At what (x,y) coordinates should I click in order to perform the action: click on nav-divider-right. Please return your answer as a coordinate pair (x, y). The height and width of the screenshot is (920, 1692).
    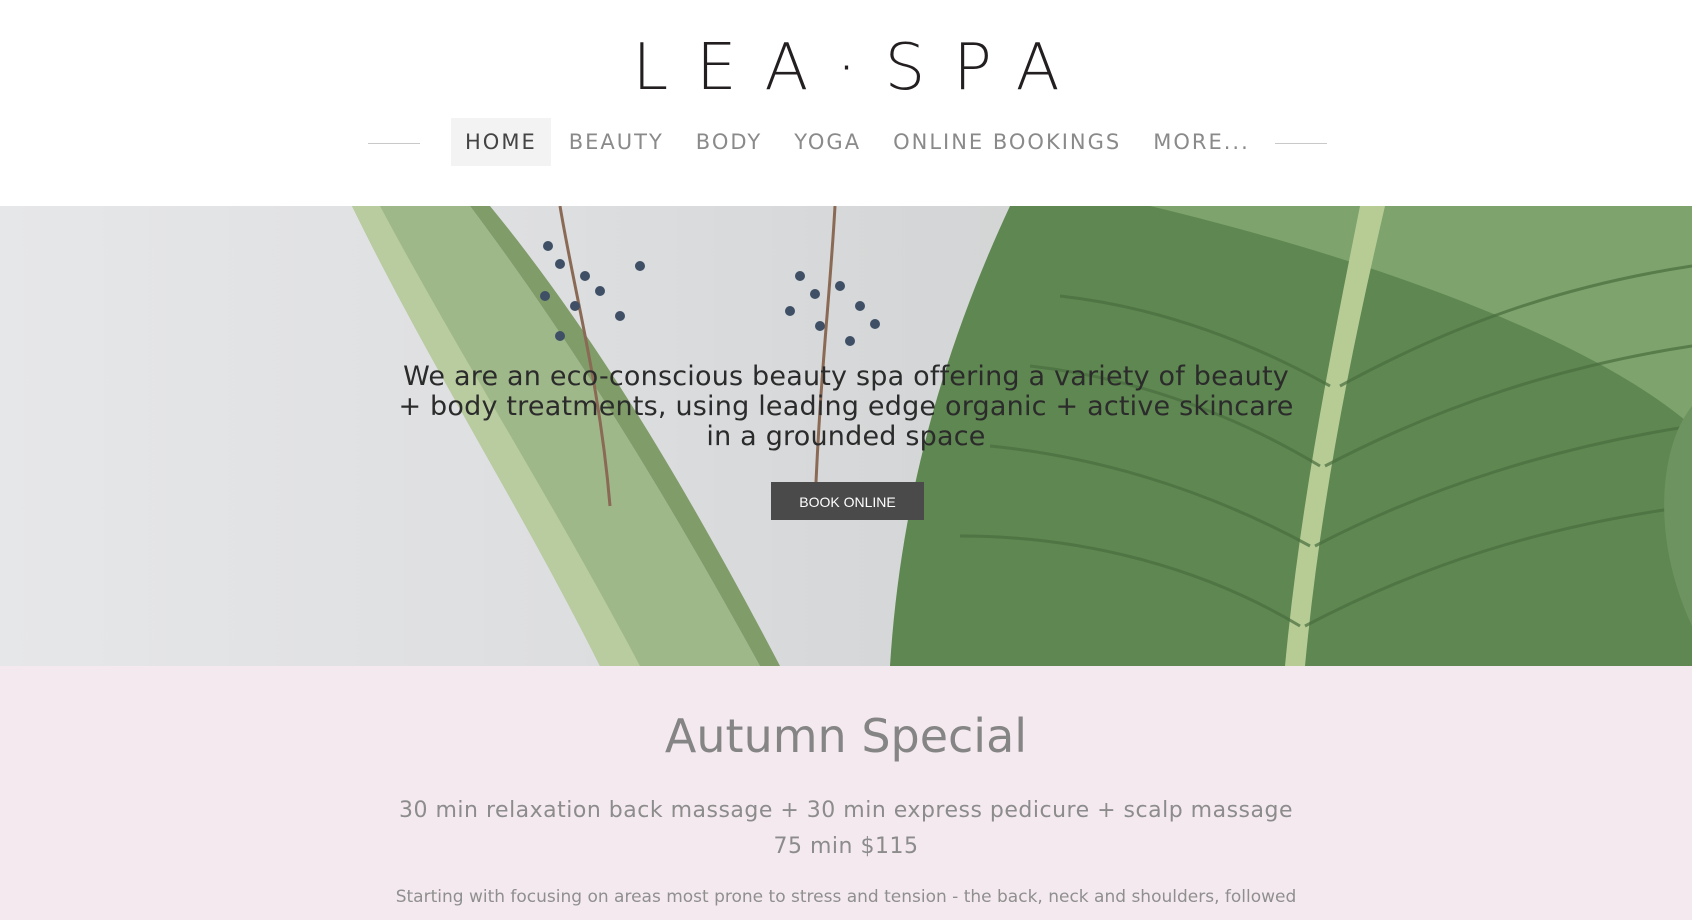
    Looking at the image, I should click on (1301, 143).